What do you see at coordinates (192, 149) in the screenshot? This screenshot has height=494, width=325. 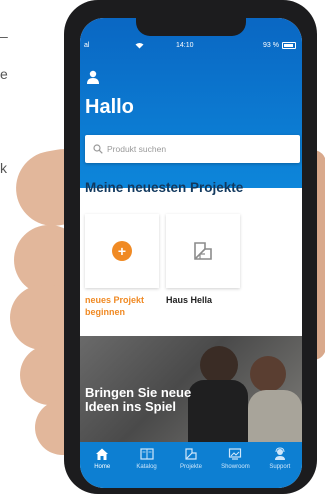 I see `search-input: Produkt suchen` at bounding box center [192, 149].